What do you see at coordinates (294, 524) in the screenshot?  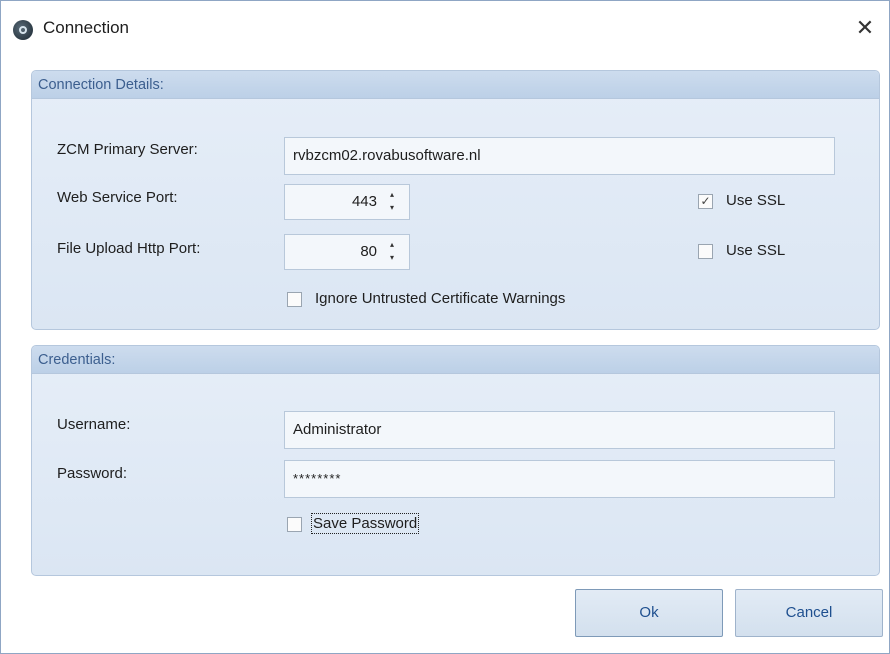 I see `save-password-checkbox` at bounding box center [294, 524].